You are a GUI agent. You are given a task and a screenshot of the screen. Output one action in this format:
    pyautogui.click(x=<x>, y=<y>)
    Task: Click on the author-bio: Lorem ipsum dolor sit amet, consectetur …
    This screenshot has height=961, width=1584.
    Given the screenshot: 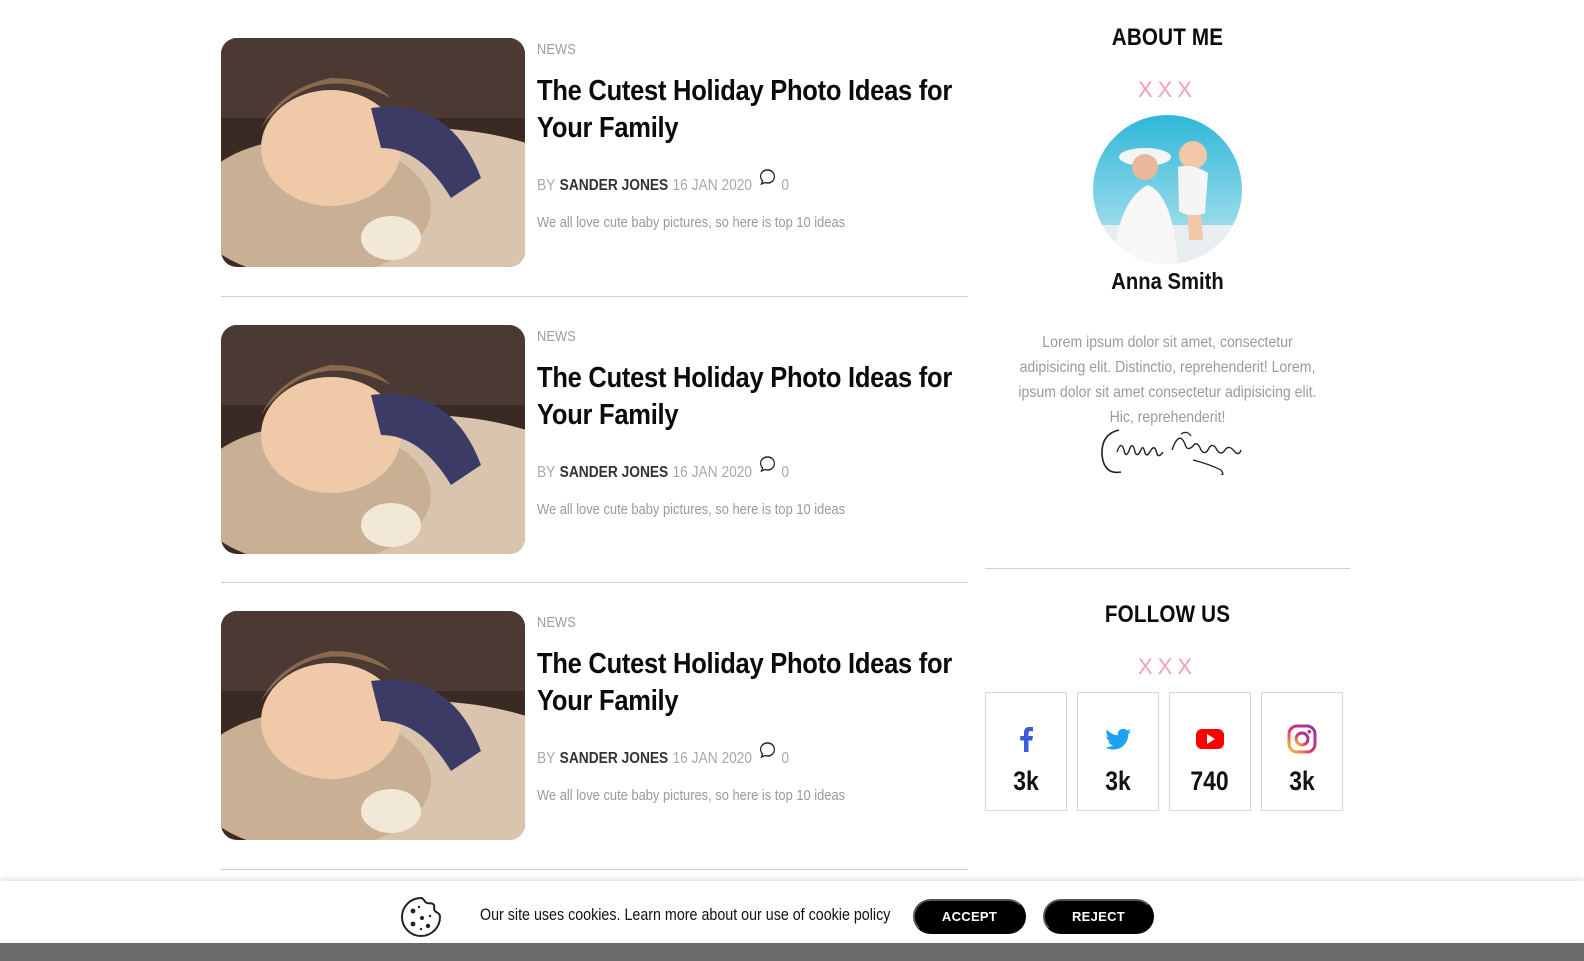 What is the action you would take?
    pyautogui.click(x=1167, y=380)
    